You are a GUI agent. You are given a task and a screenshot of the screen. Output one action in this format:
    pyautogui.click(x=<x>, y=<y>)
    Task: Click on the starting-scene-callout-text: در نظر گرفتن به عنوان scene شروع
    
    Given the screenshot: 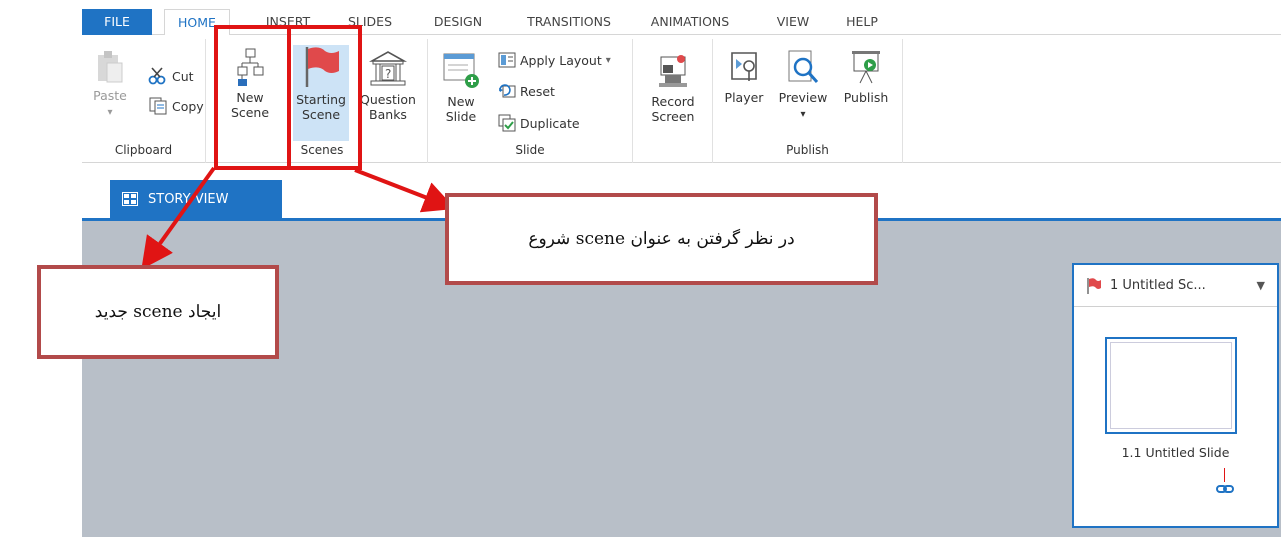 What is the action you would take?
    pyautogui.click(x=661, y=239)
    